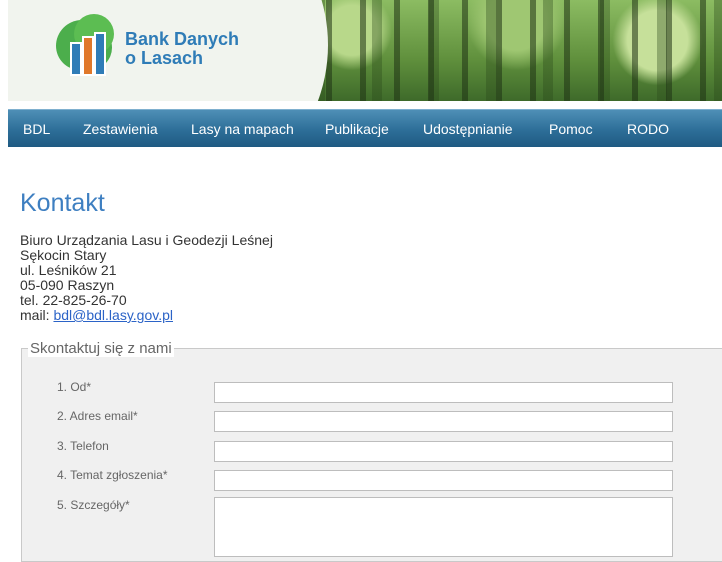 The image size is (722, 562). Describe the element at coordinates (182, 39) in the screenshot. I see `logo-line-1: Bank Danych` at that location.